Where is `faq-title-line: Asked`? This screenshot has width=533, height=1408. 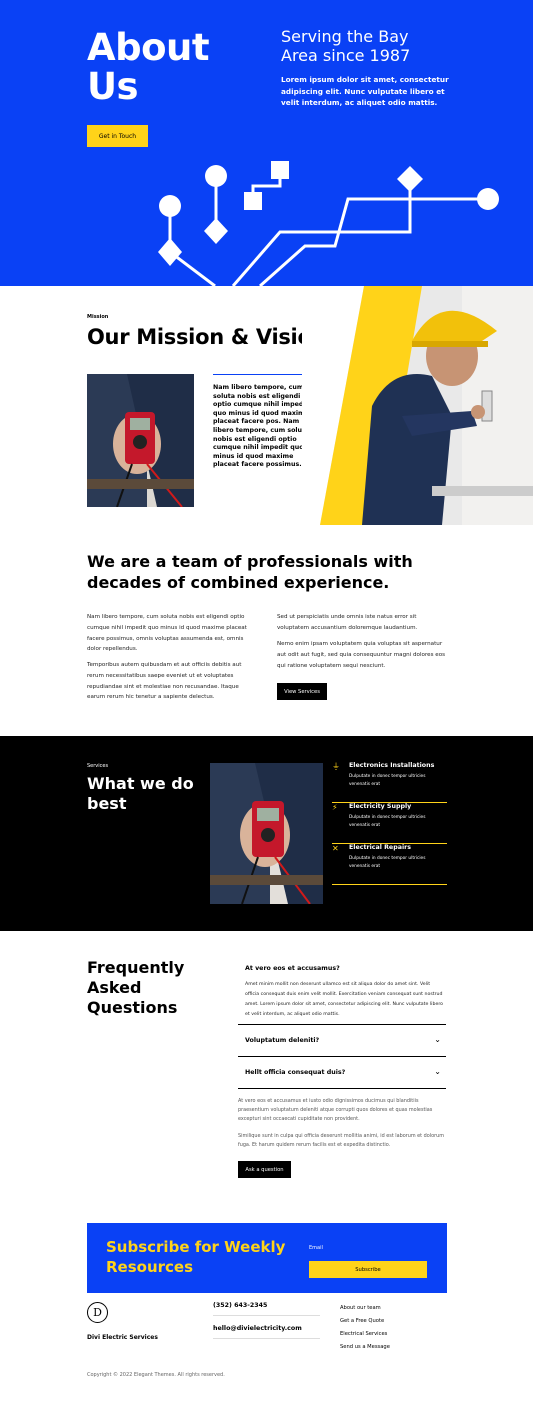 faq-title-line: Asked is located at coordinates (114, 987).